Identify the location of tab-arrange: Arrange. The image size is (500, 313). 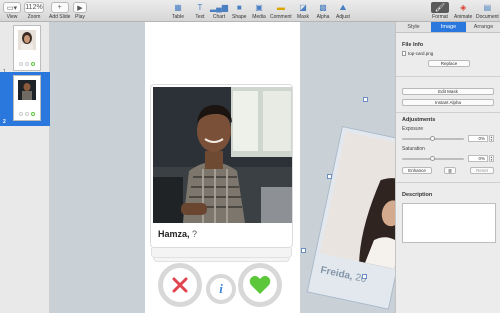
(483, 27).